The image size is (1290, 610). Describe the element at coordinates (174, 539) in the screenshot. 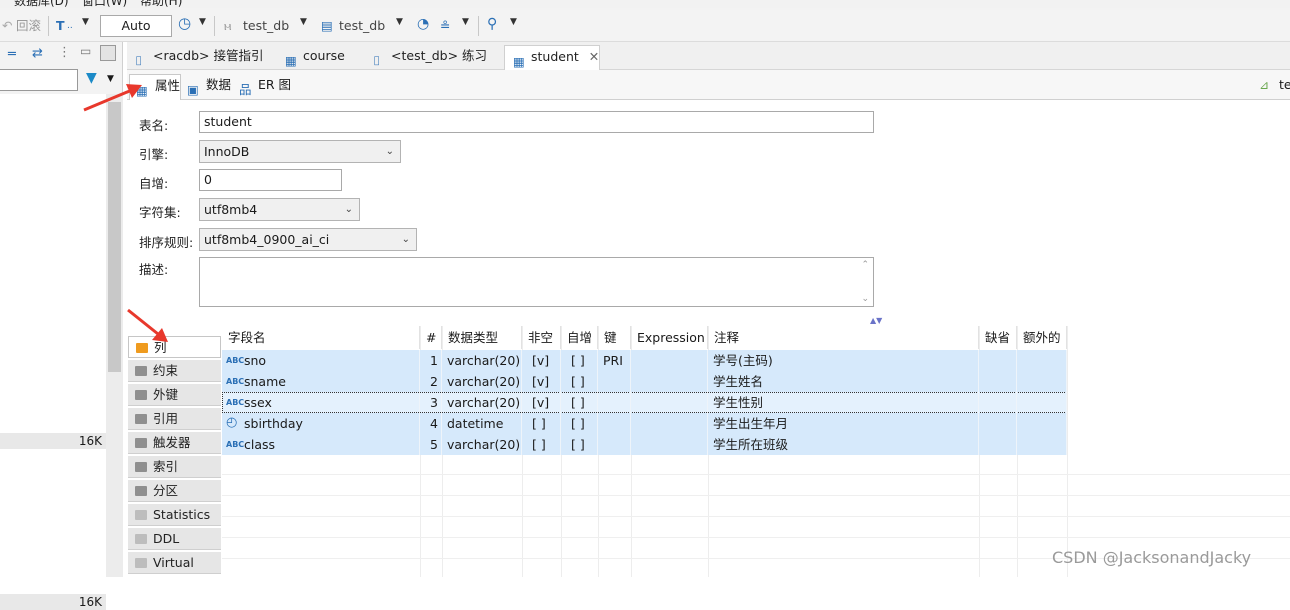

I see `section-ddl: DDL` at that location.